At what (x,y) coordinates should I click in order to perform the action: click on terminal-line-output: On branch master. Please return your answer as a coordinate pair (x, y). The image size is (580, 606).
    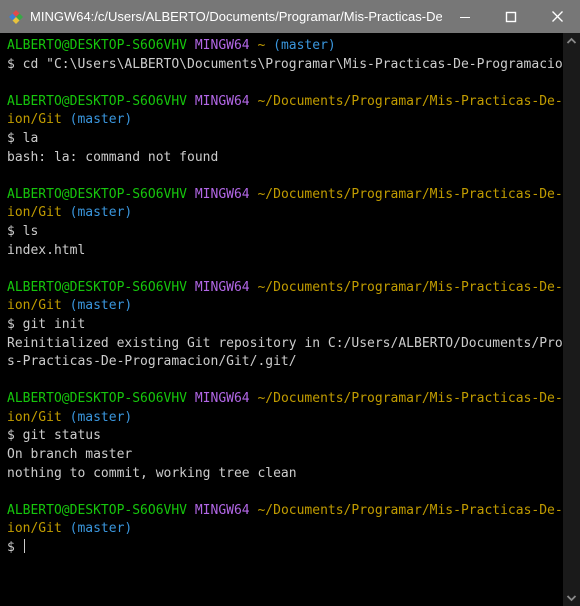
    Looking at the image, I should click on (285, 455).